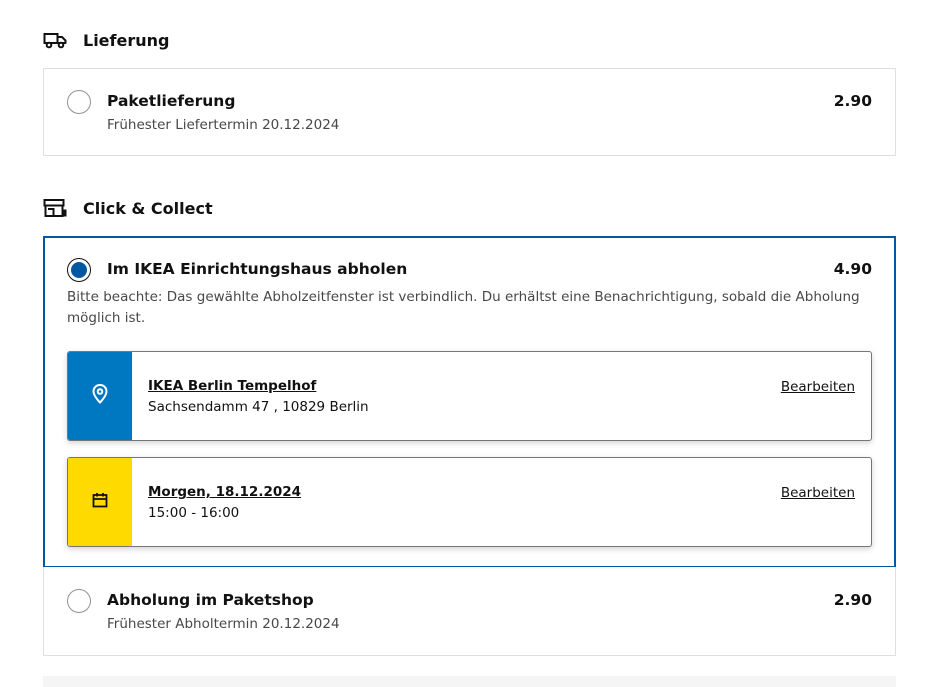 Image resolution: width=939 pixels, height=687 pixels. What do you see at coordinates (223, 624) in the screenshot?
I see `option-subtitle: Frühester Abholtermin 20.12.2024` at bounding box center [223, 624].